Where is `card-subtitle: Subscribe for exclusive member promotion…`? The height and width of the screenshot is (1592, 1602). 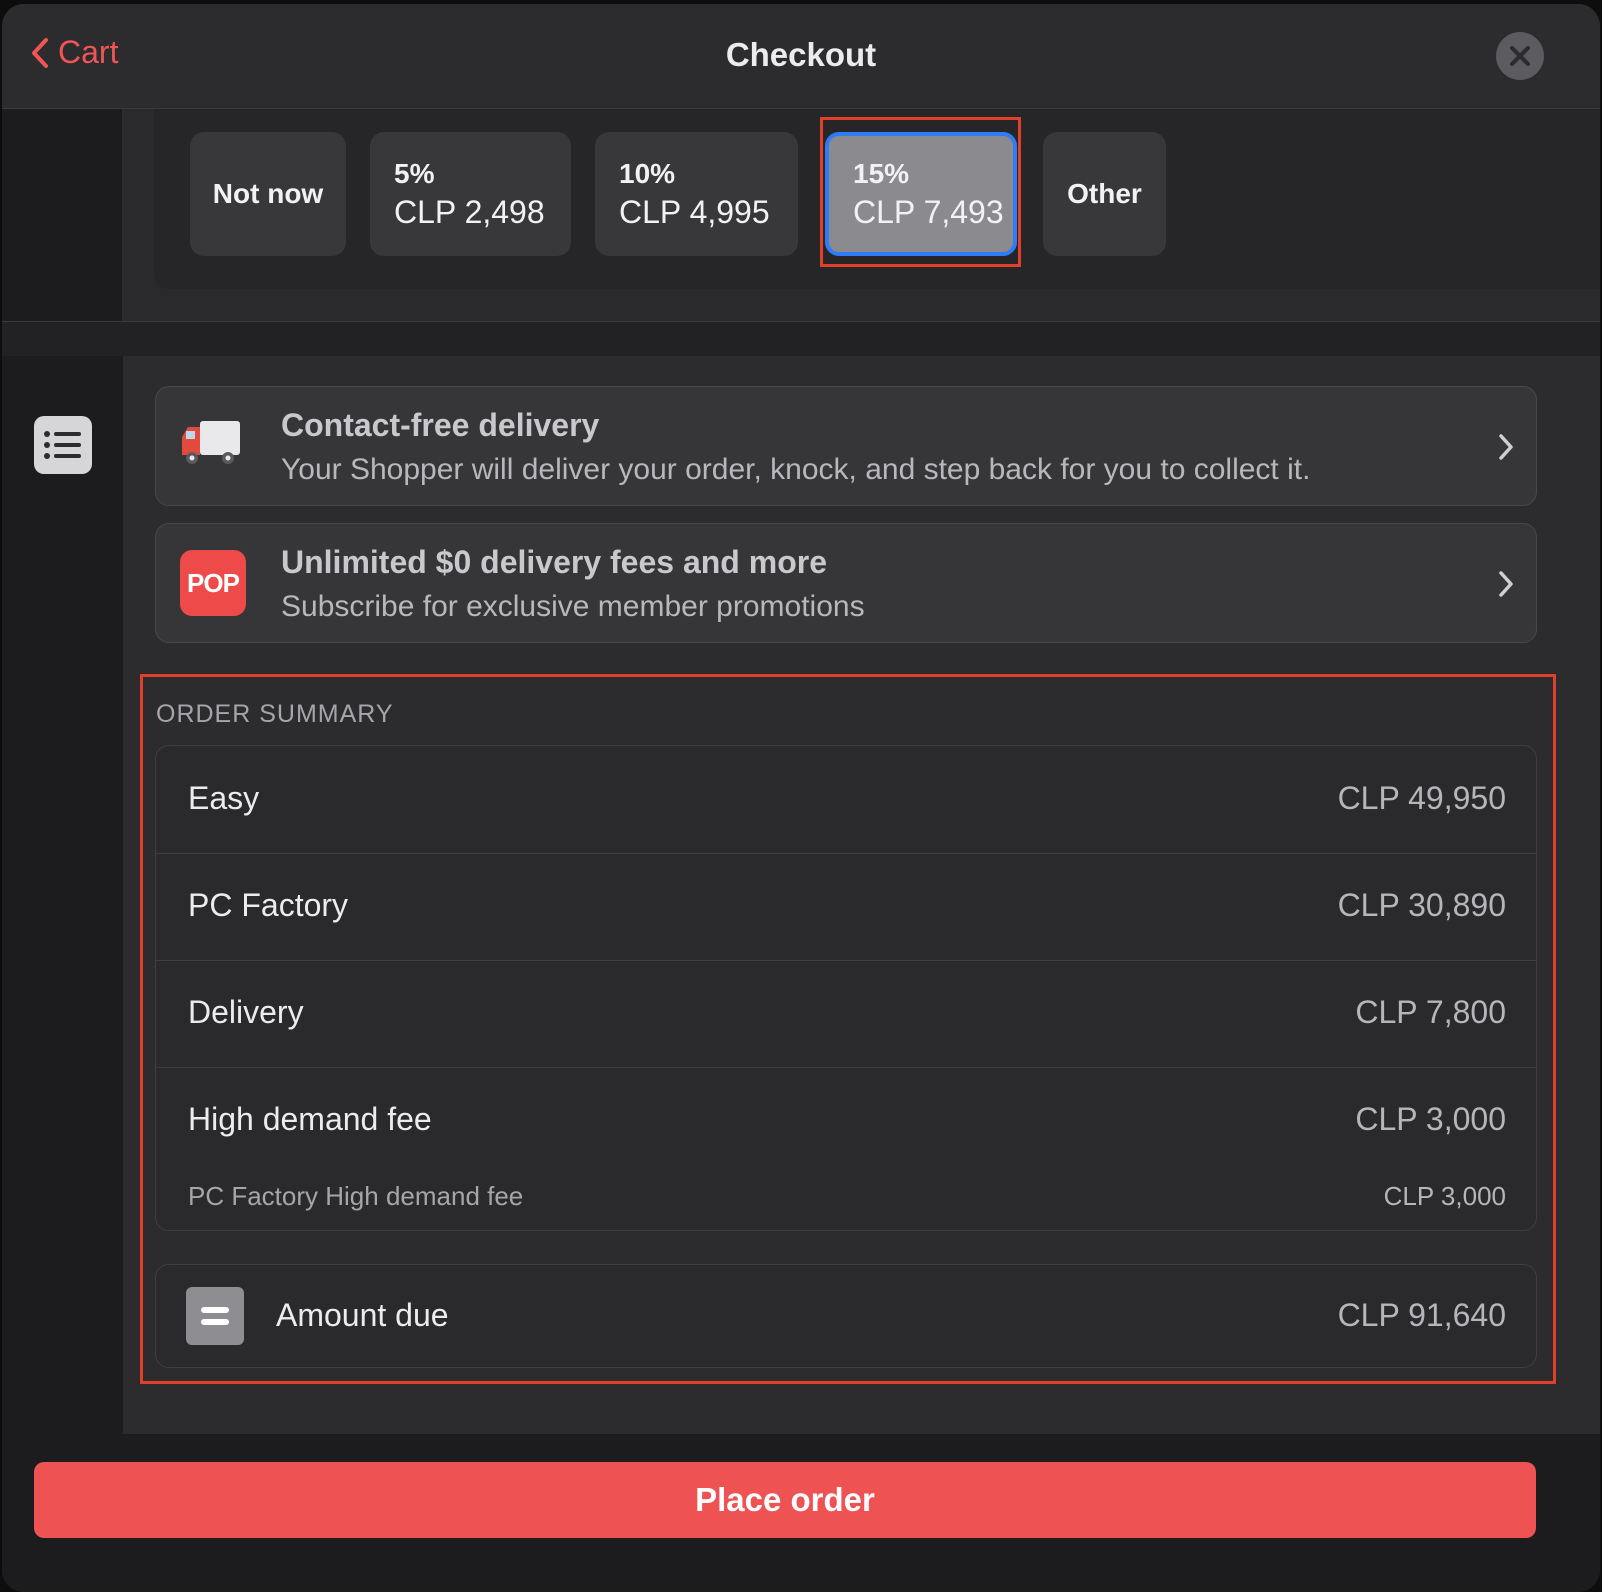
card-subtitle: Subscribe for exclusive member promotion… is located at coordinates (573, 606).